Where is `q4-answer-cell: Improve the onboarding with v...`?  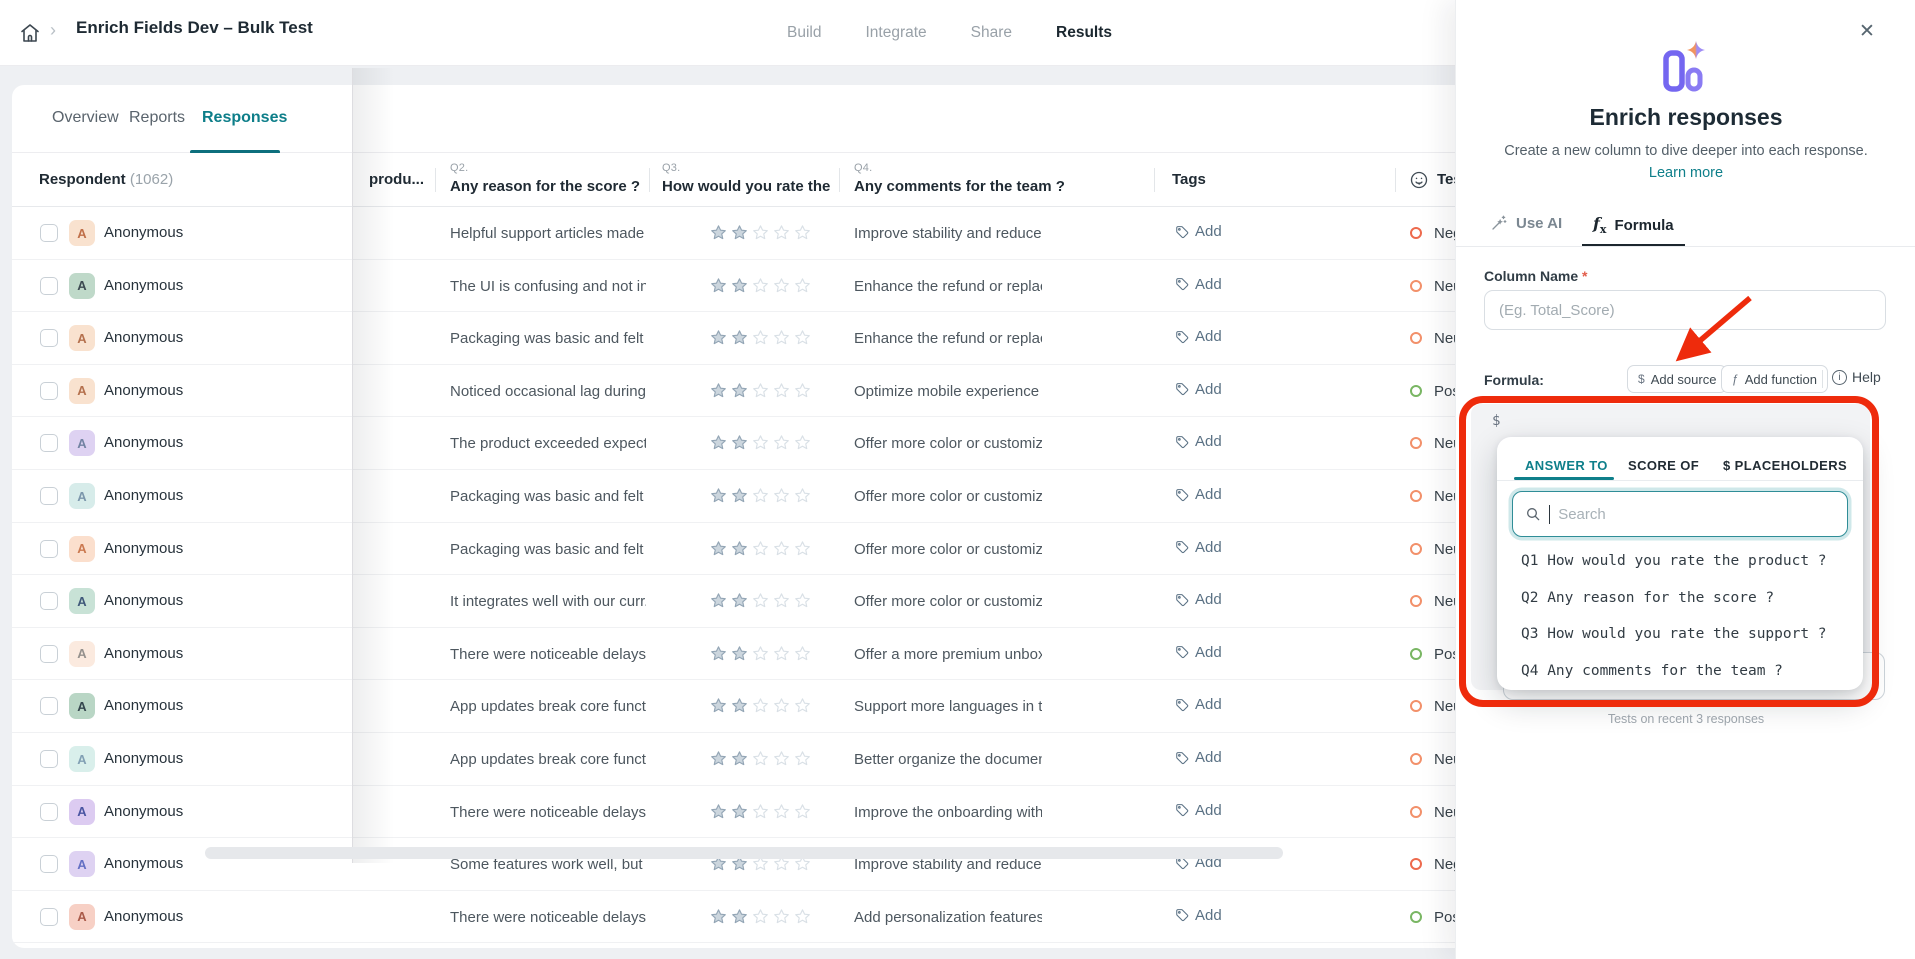
q4-answer-cell: Improve the onboarding with v... is located at coordinates (948, 812).